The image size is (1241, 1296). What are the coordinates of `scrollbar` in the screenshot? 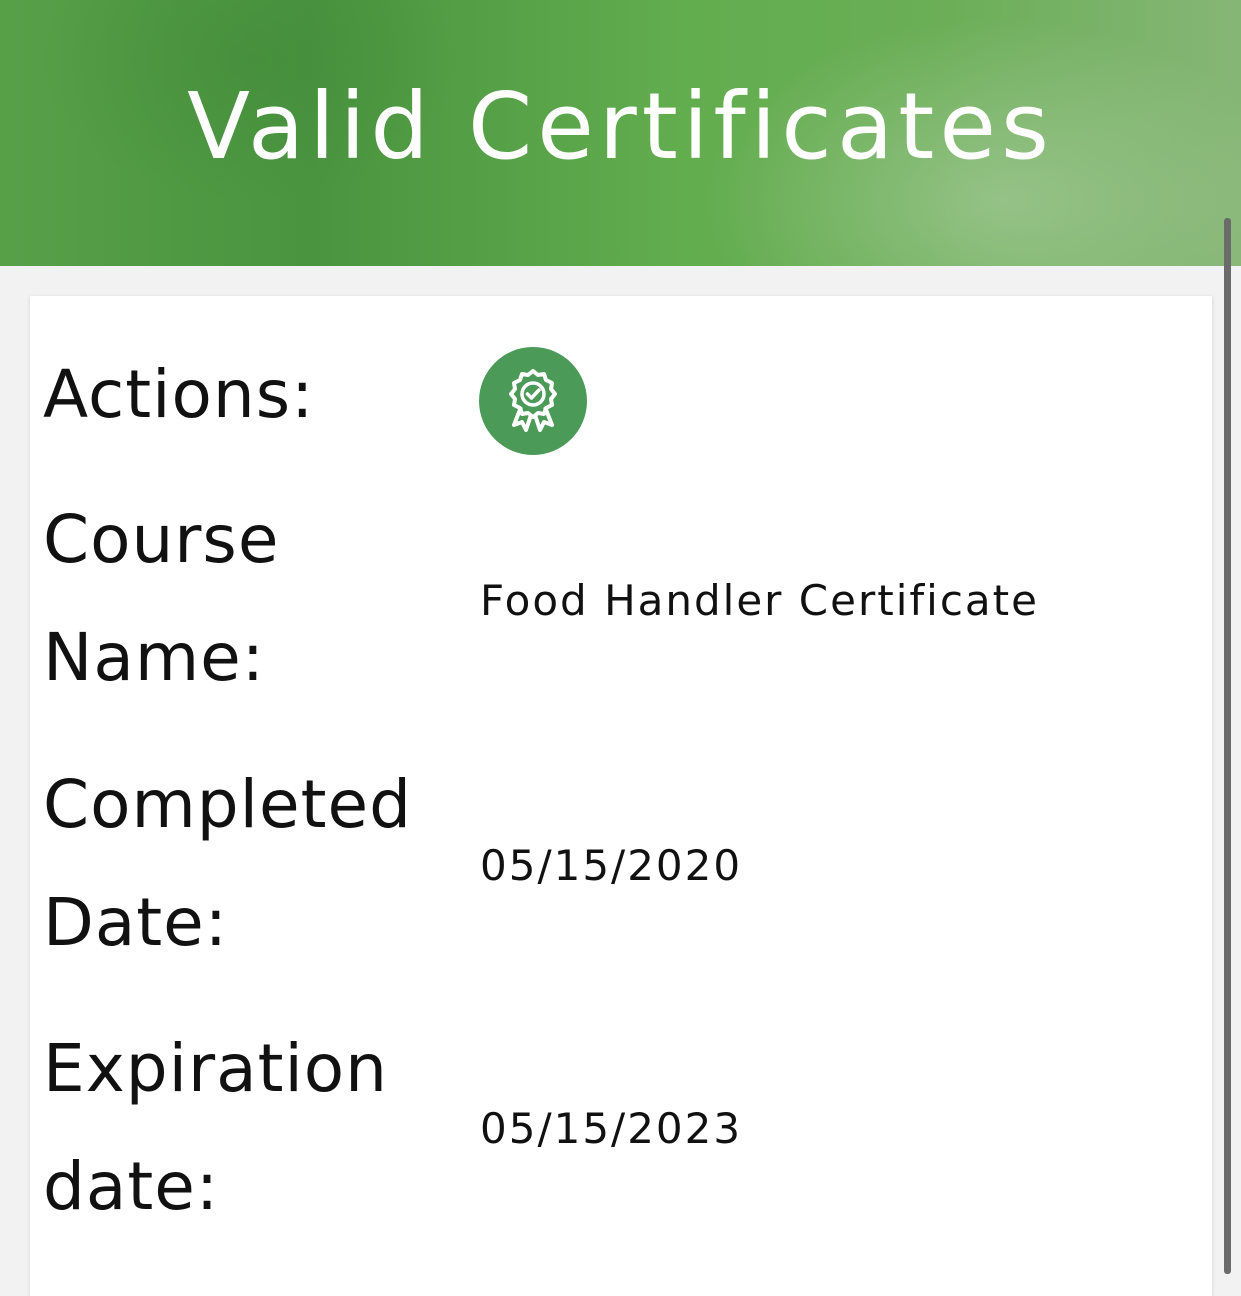 It's located at (1227, 746).